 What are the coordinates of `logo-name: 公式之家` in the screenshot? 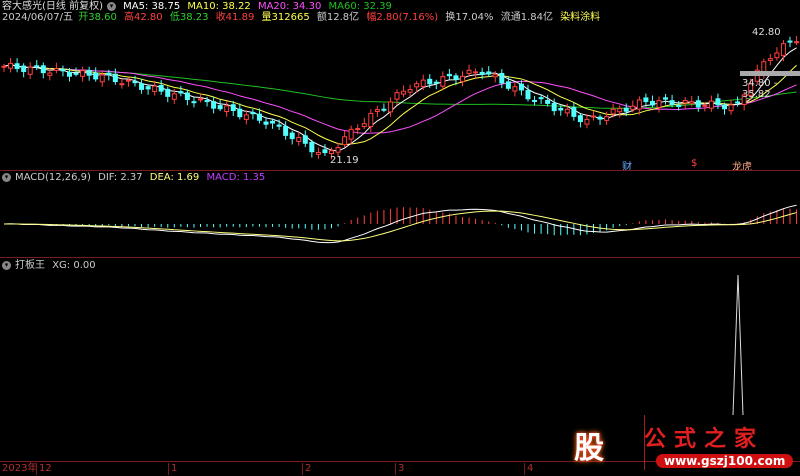 It's located at (704, 439).